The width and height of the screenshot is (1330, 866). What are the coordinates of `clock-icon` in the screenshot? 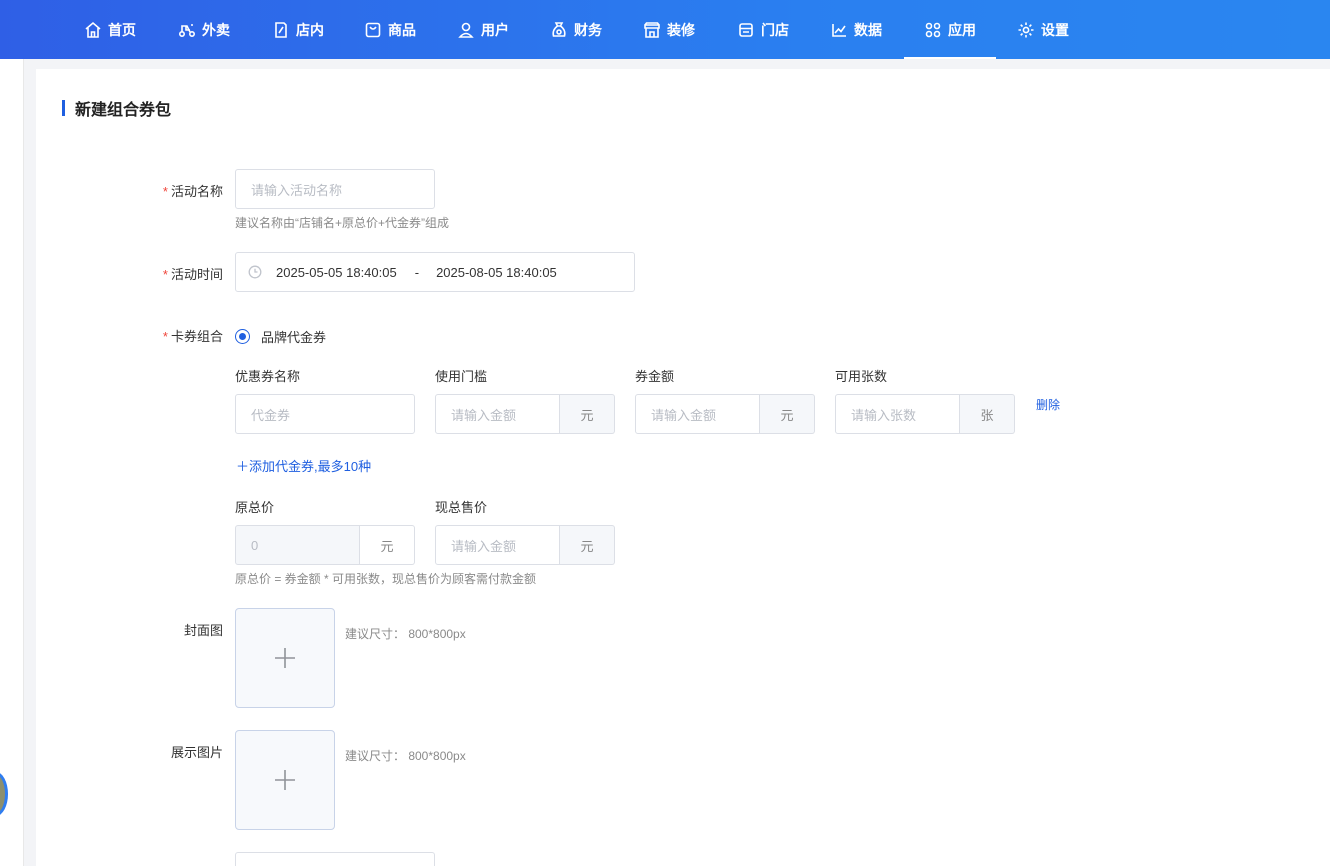 It's located at (255, 272).